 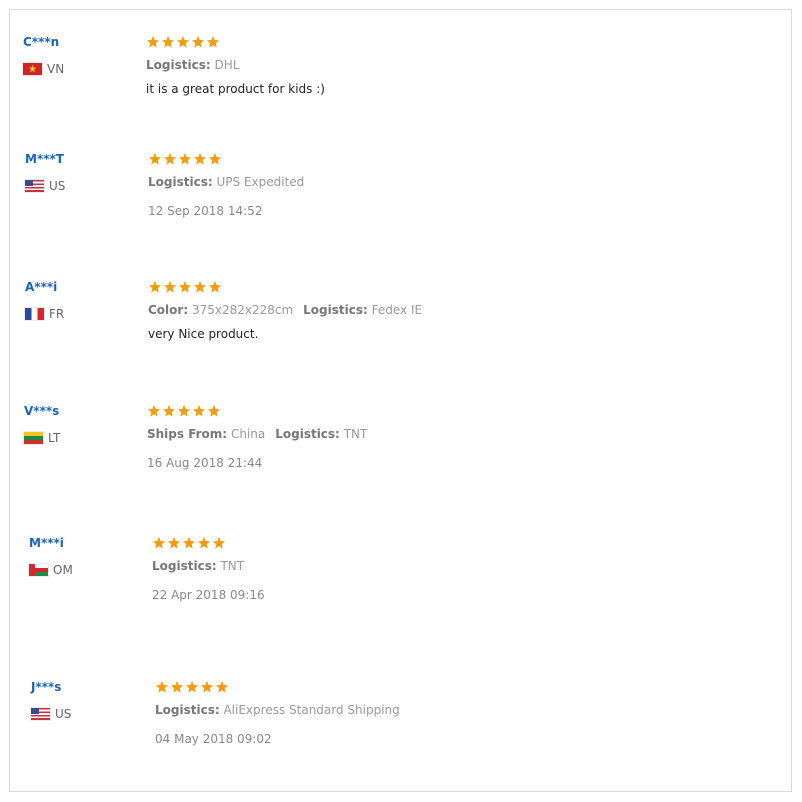 What do you see at coordinates (311, 710) in the screenshot?
I see `attribute-value: AliExpress Standard Shipping` at bounding box center [311, 710].